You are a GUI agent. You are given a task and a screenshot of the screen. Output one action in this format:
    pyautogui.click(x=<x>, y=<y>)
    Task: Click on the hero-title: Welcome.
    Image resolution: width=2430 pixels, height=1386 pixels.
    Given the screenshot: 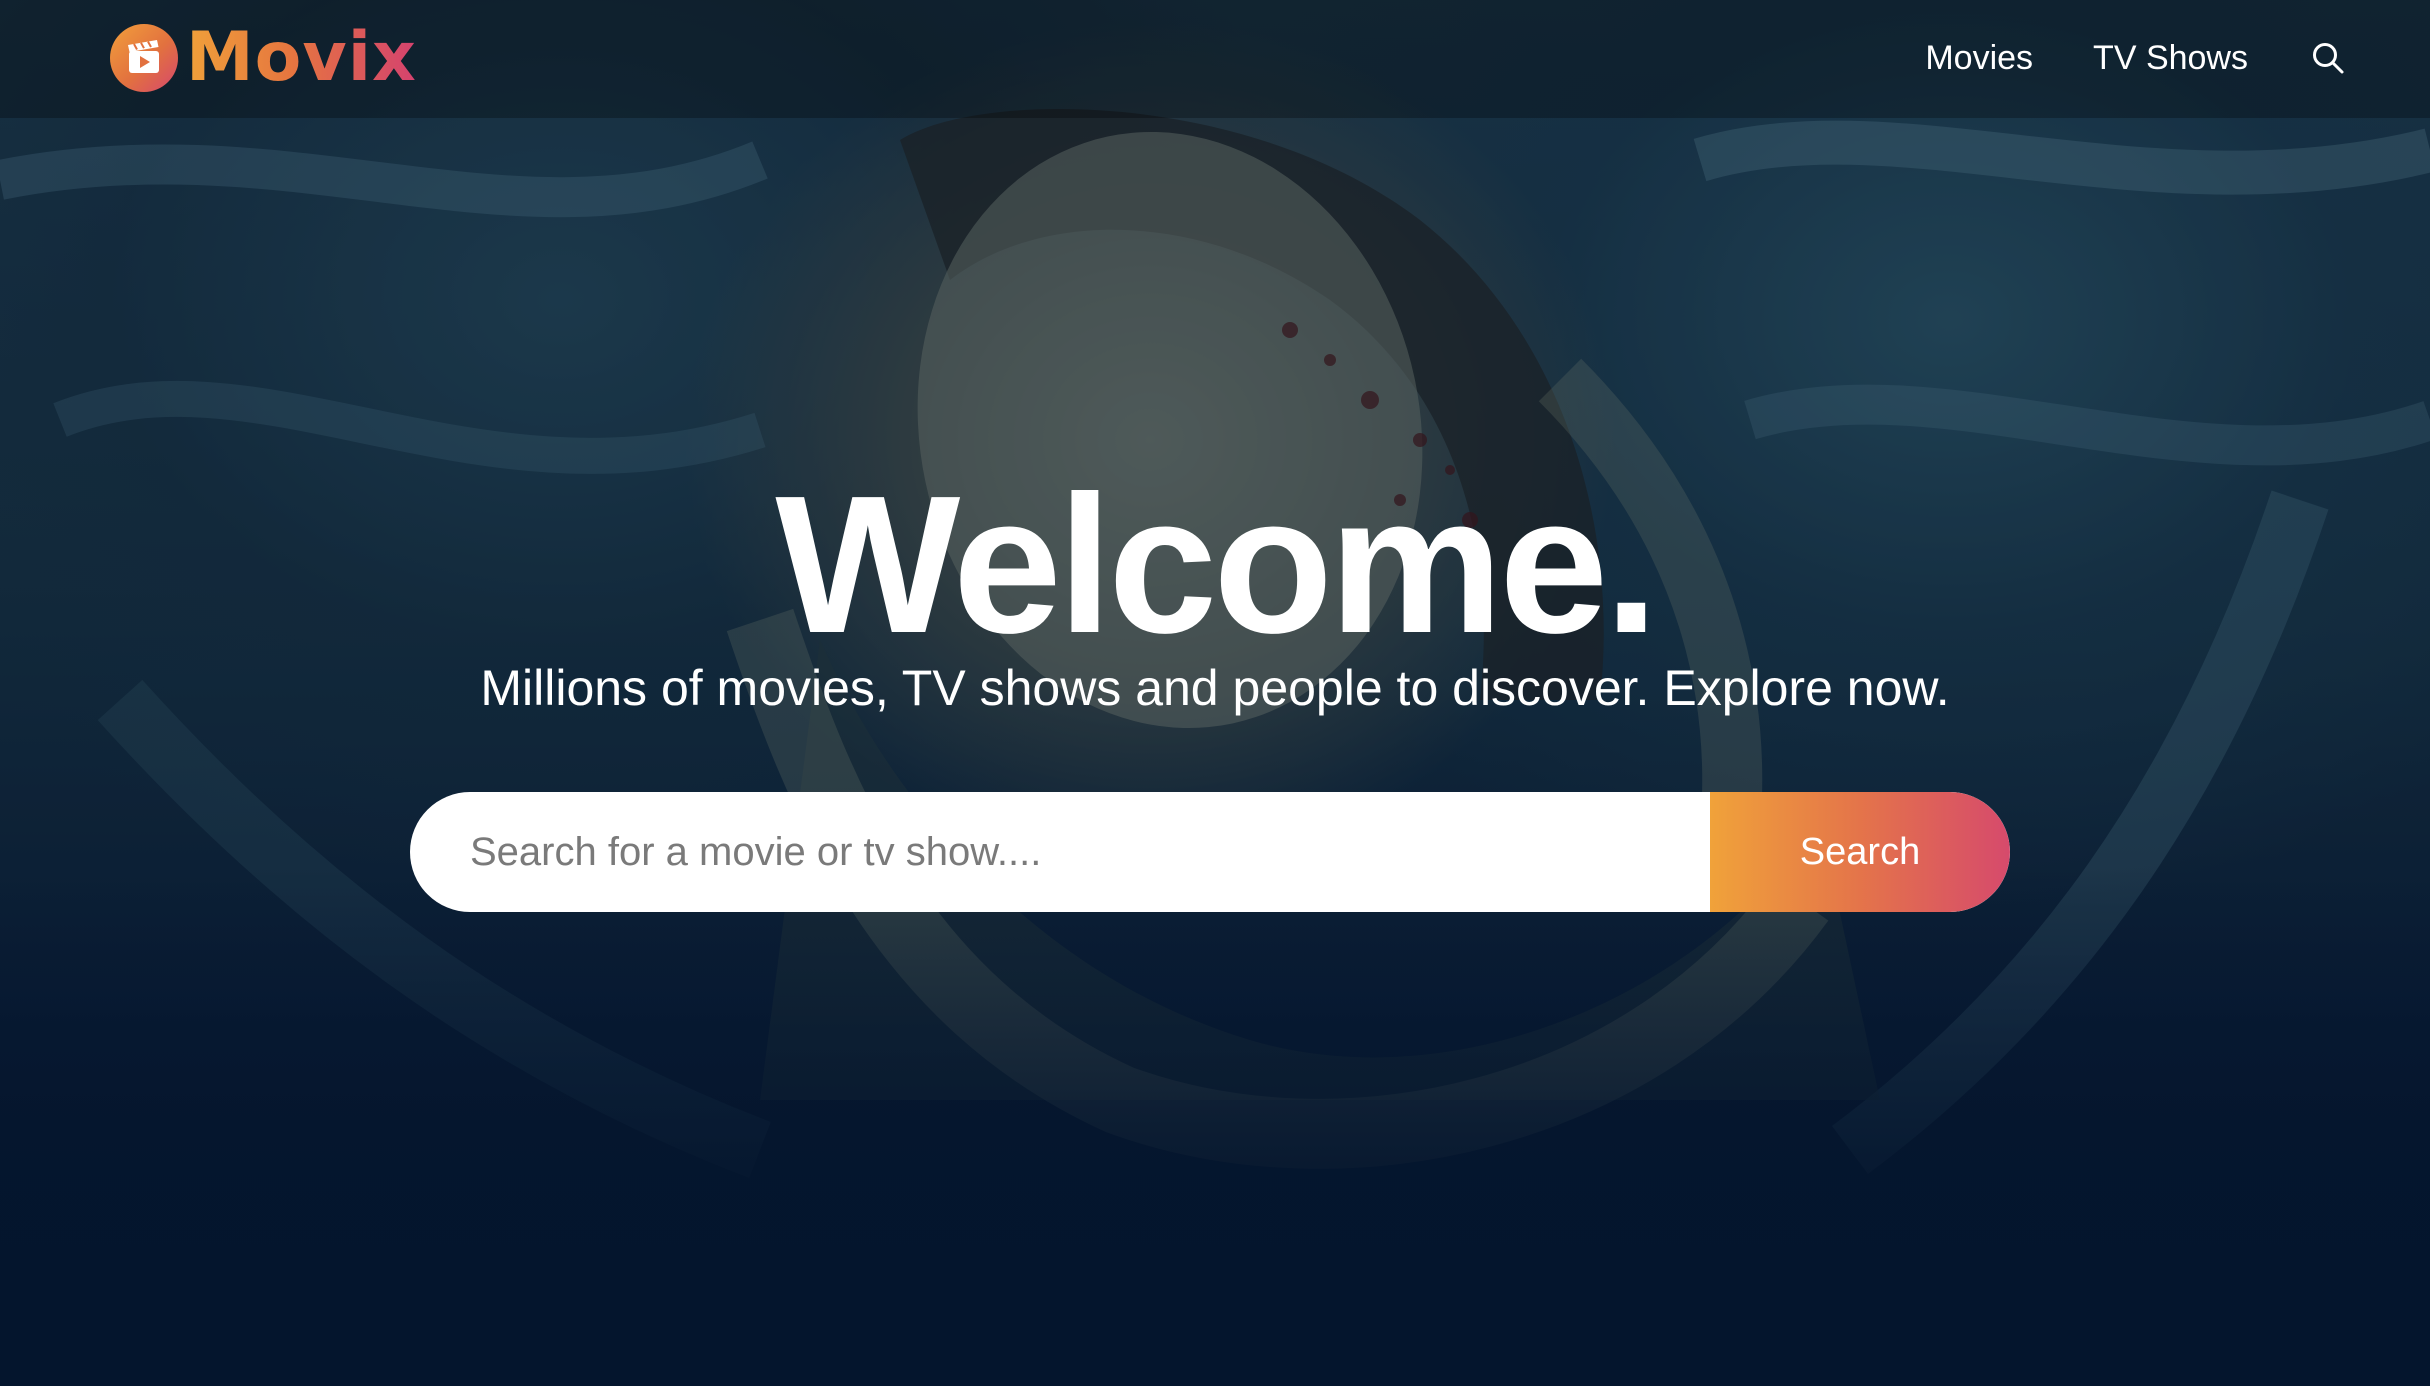 What is the action you would take?
    pyautogui.click(x=1216, y=564)
    